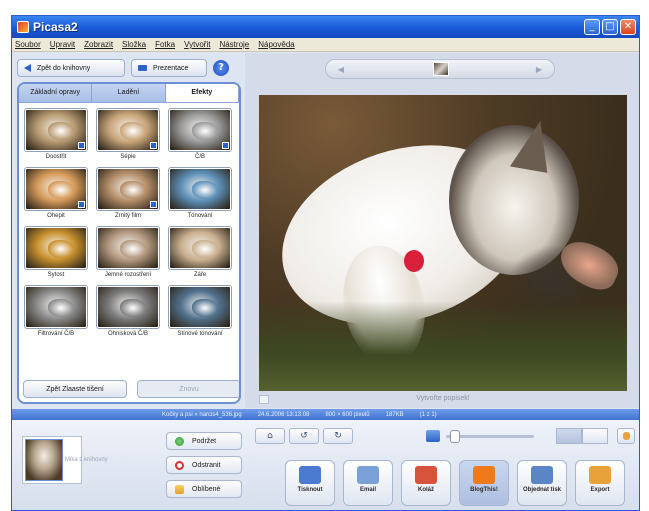  What do you see at coordinates (433, 436) in the screenshot?
I see `zoom-icon` at bounding box center [433, 436].